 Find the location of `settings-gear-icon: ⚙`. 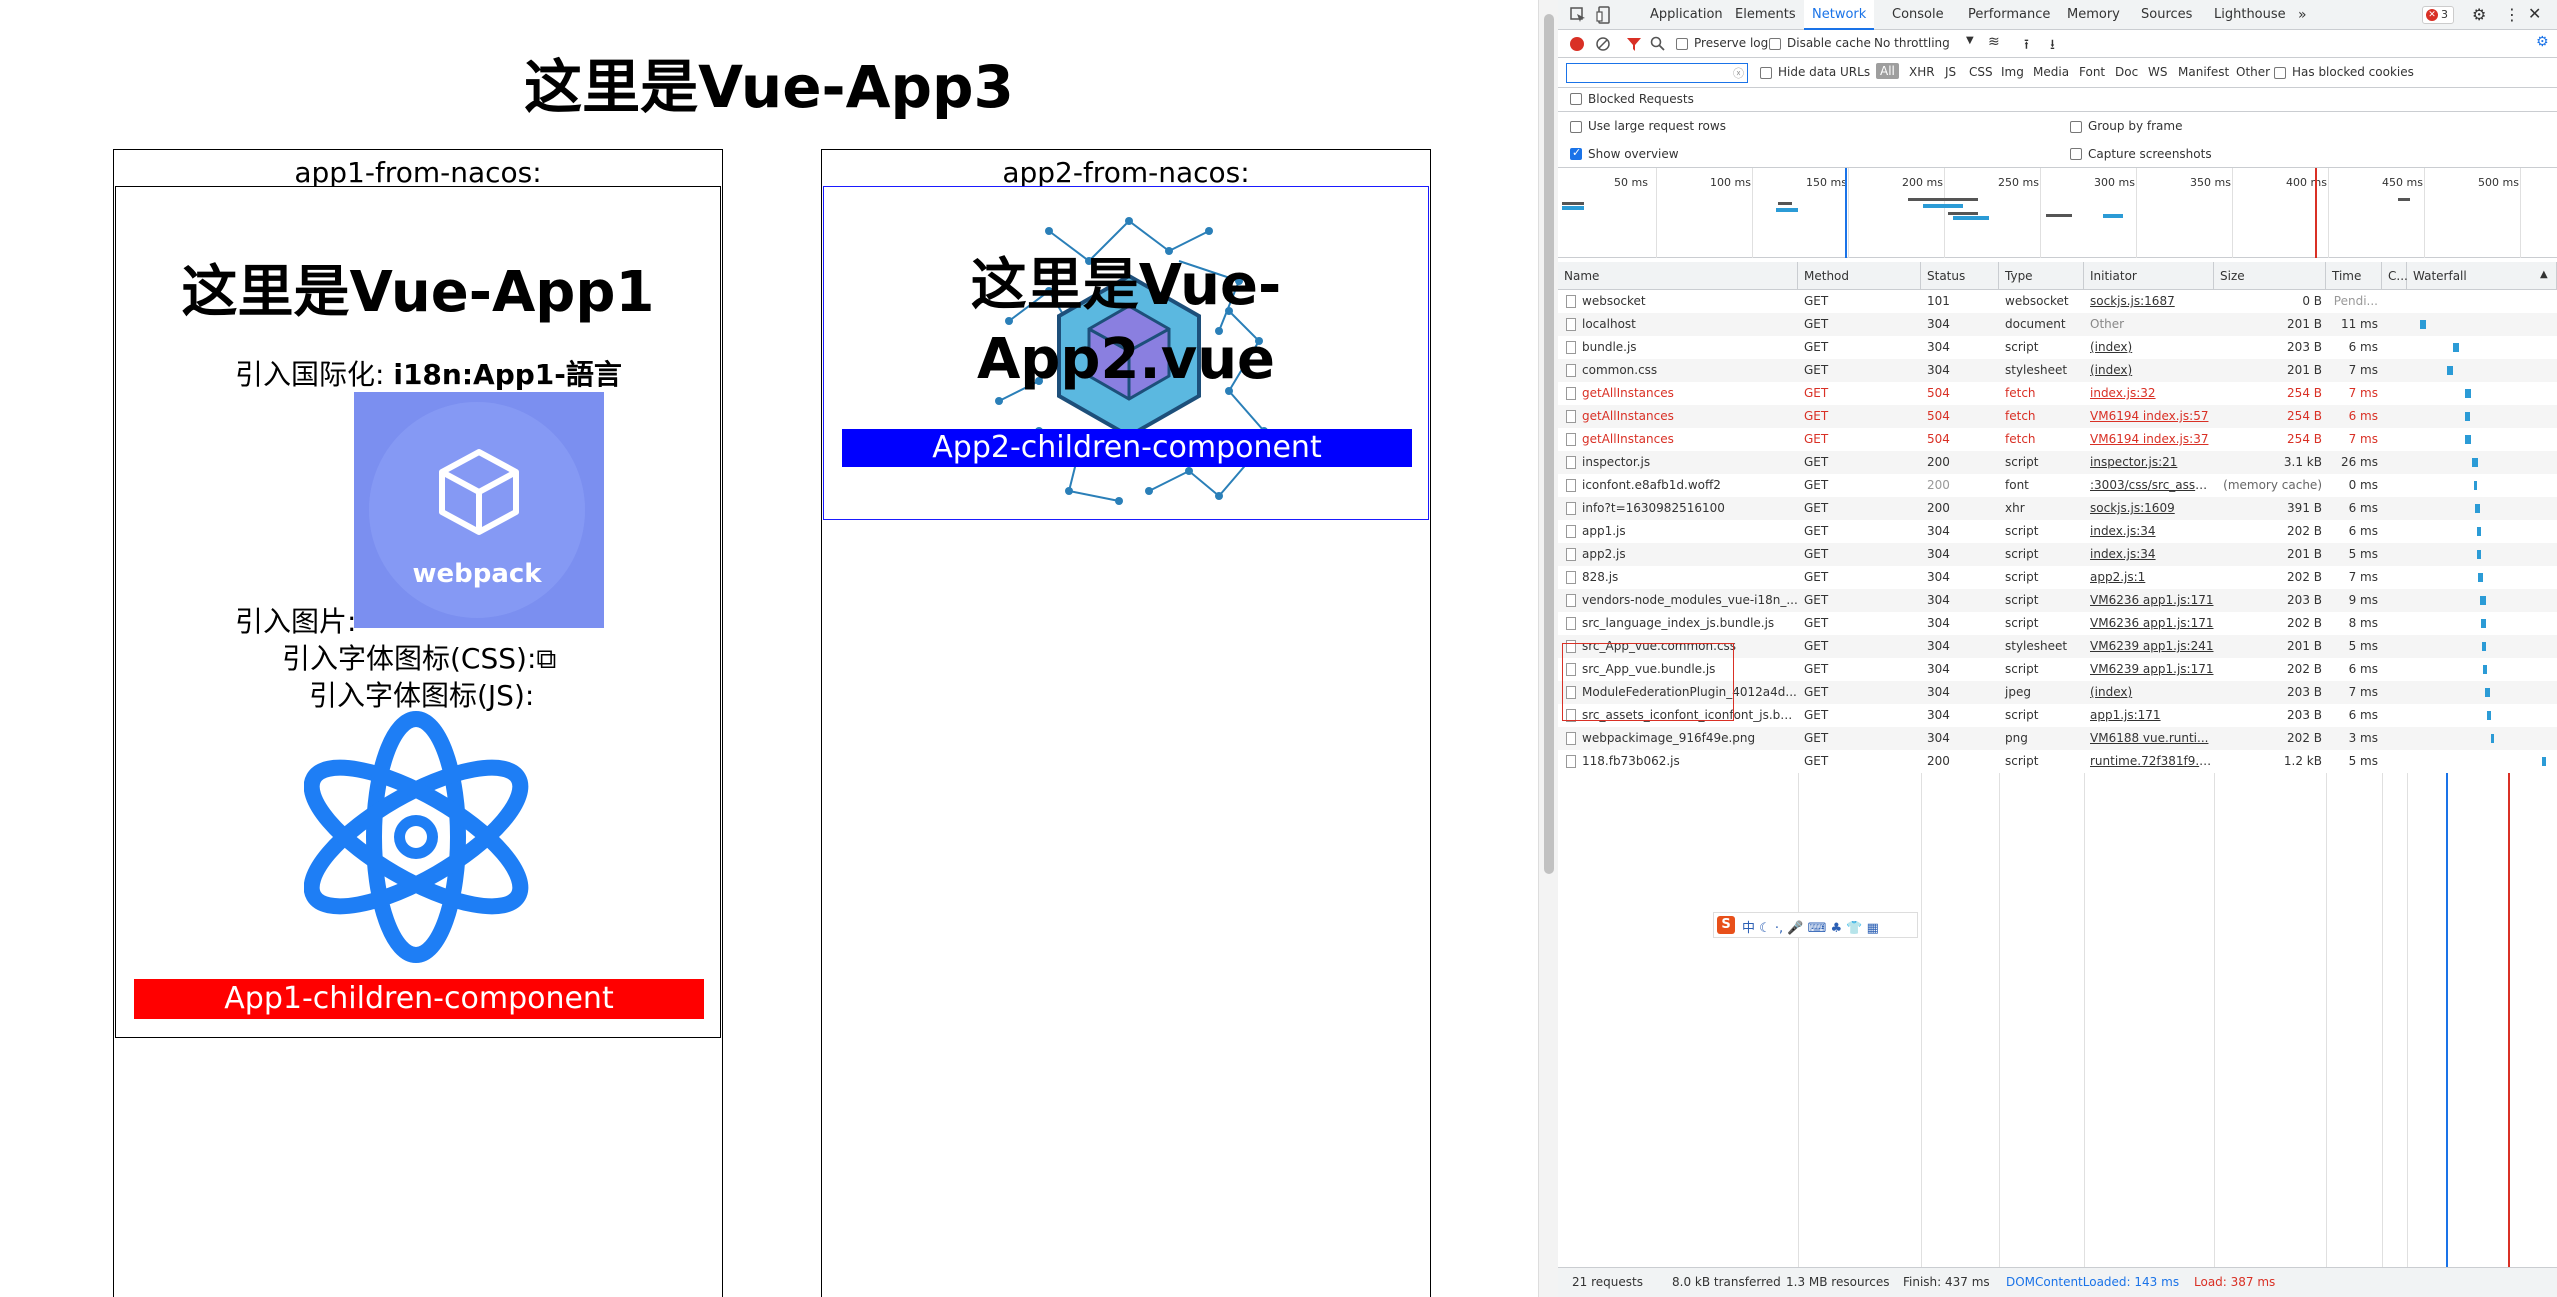

settings-gear-icon: ⚙ is located at coordinates (2479, 14).